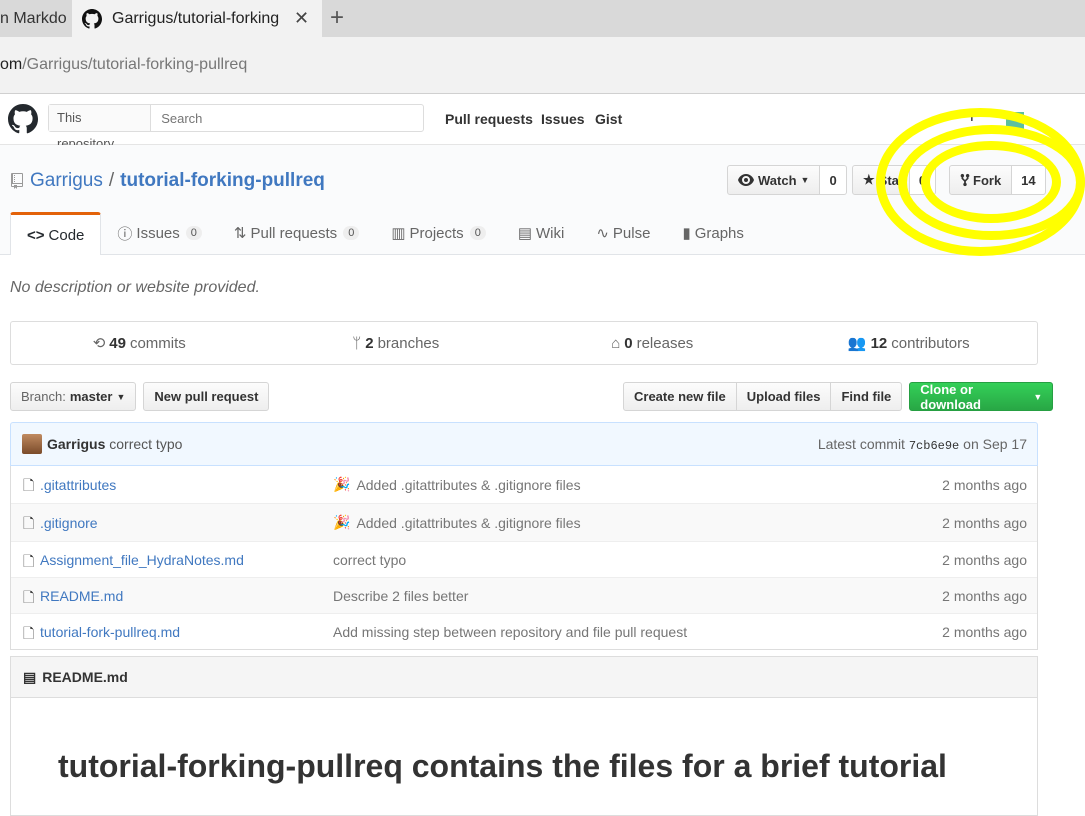  I want to click on new-tab-button: +, so click(337, 18).